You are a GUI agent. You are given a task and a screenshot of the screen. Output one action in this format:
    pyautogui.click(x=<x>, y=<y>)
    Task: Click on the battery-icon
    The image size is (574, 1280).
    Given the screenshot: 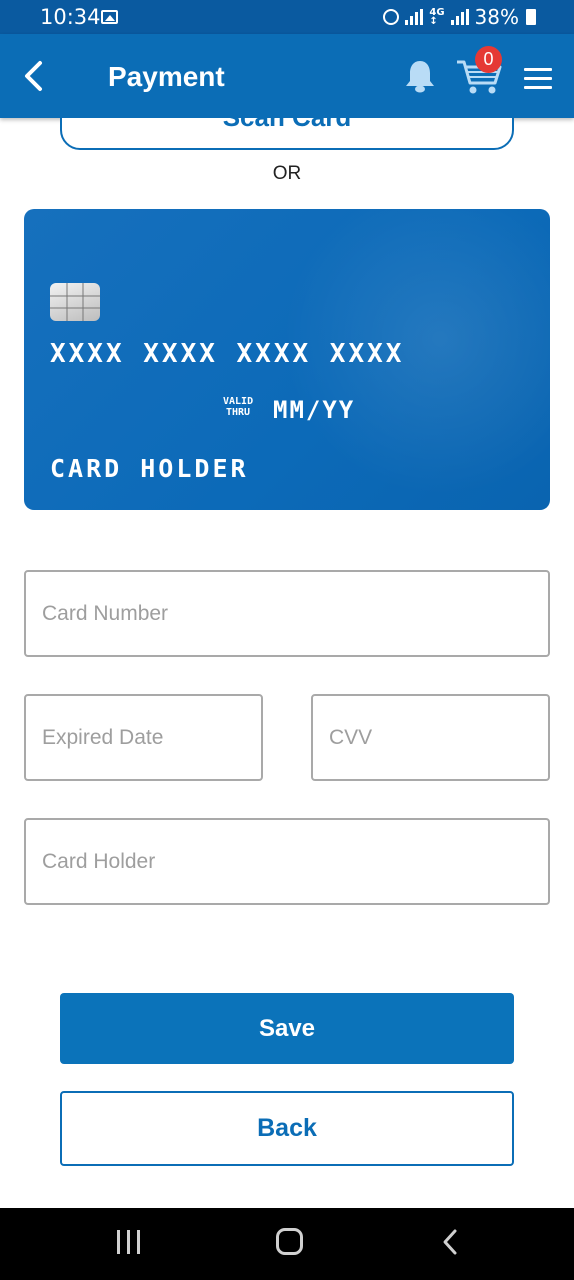 What is the action you would take?
    pyautogui.click(x=531, y=17)
    